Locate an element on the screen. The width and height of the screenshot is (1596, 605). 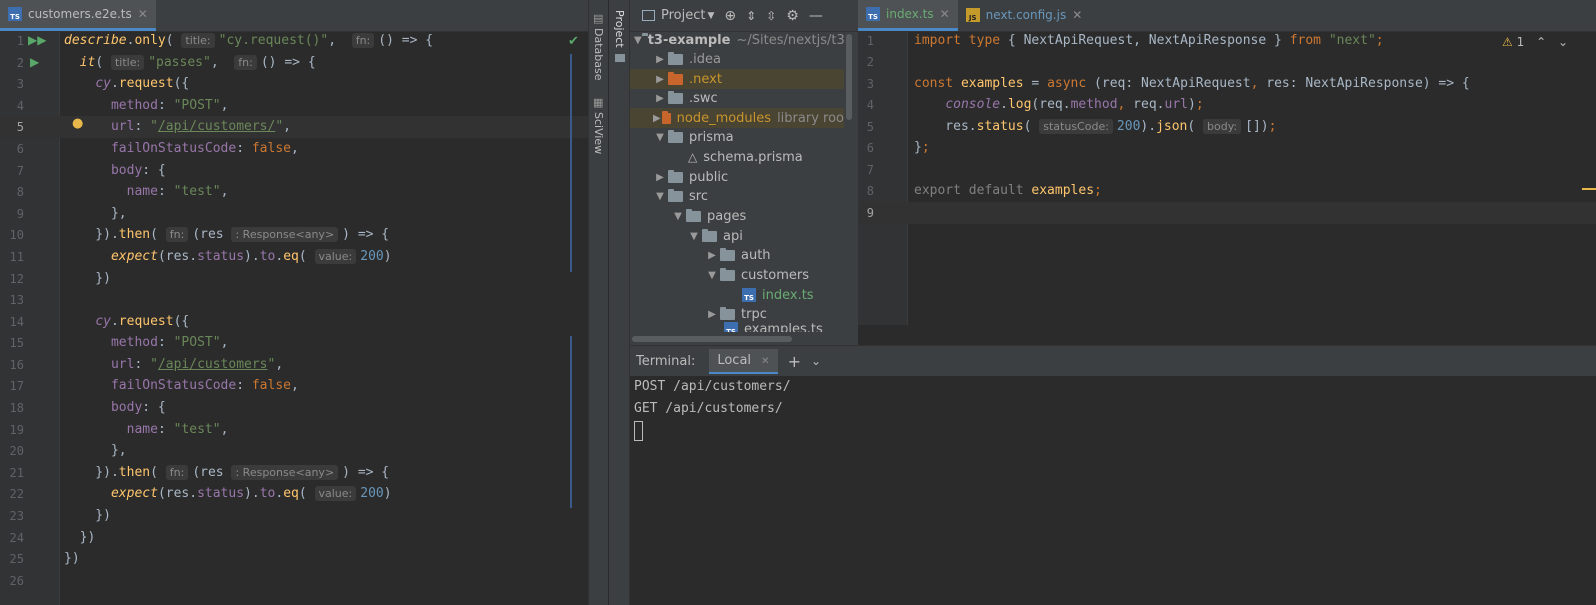
locate-icon: ⊕ is located at coordinates (730, 16).